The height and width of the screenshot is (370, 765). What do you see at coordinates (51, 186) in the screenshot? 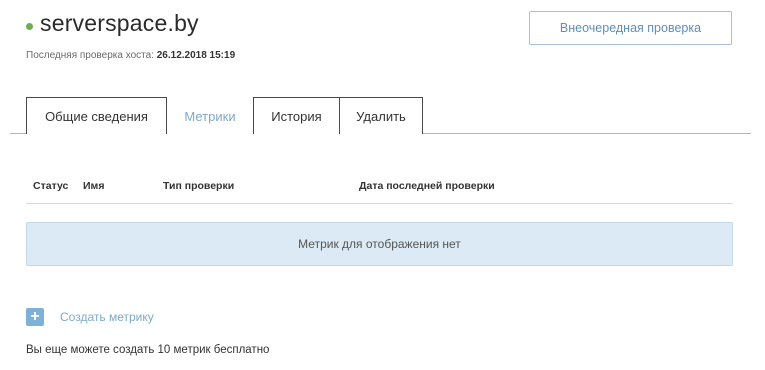
I see `column-header-status: Статус` at bounding box center [51, 186].